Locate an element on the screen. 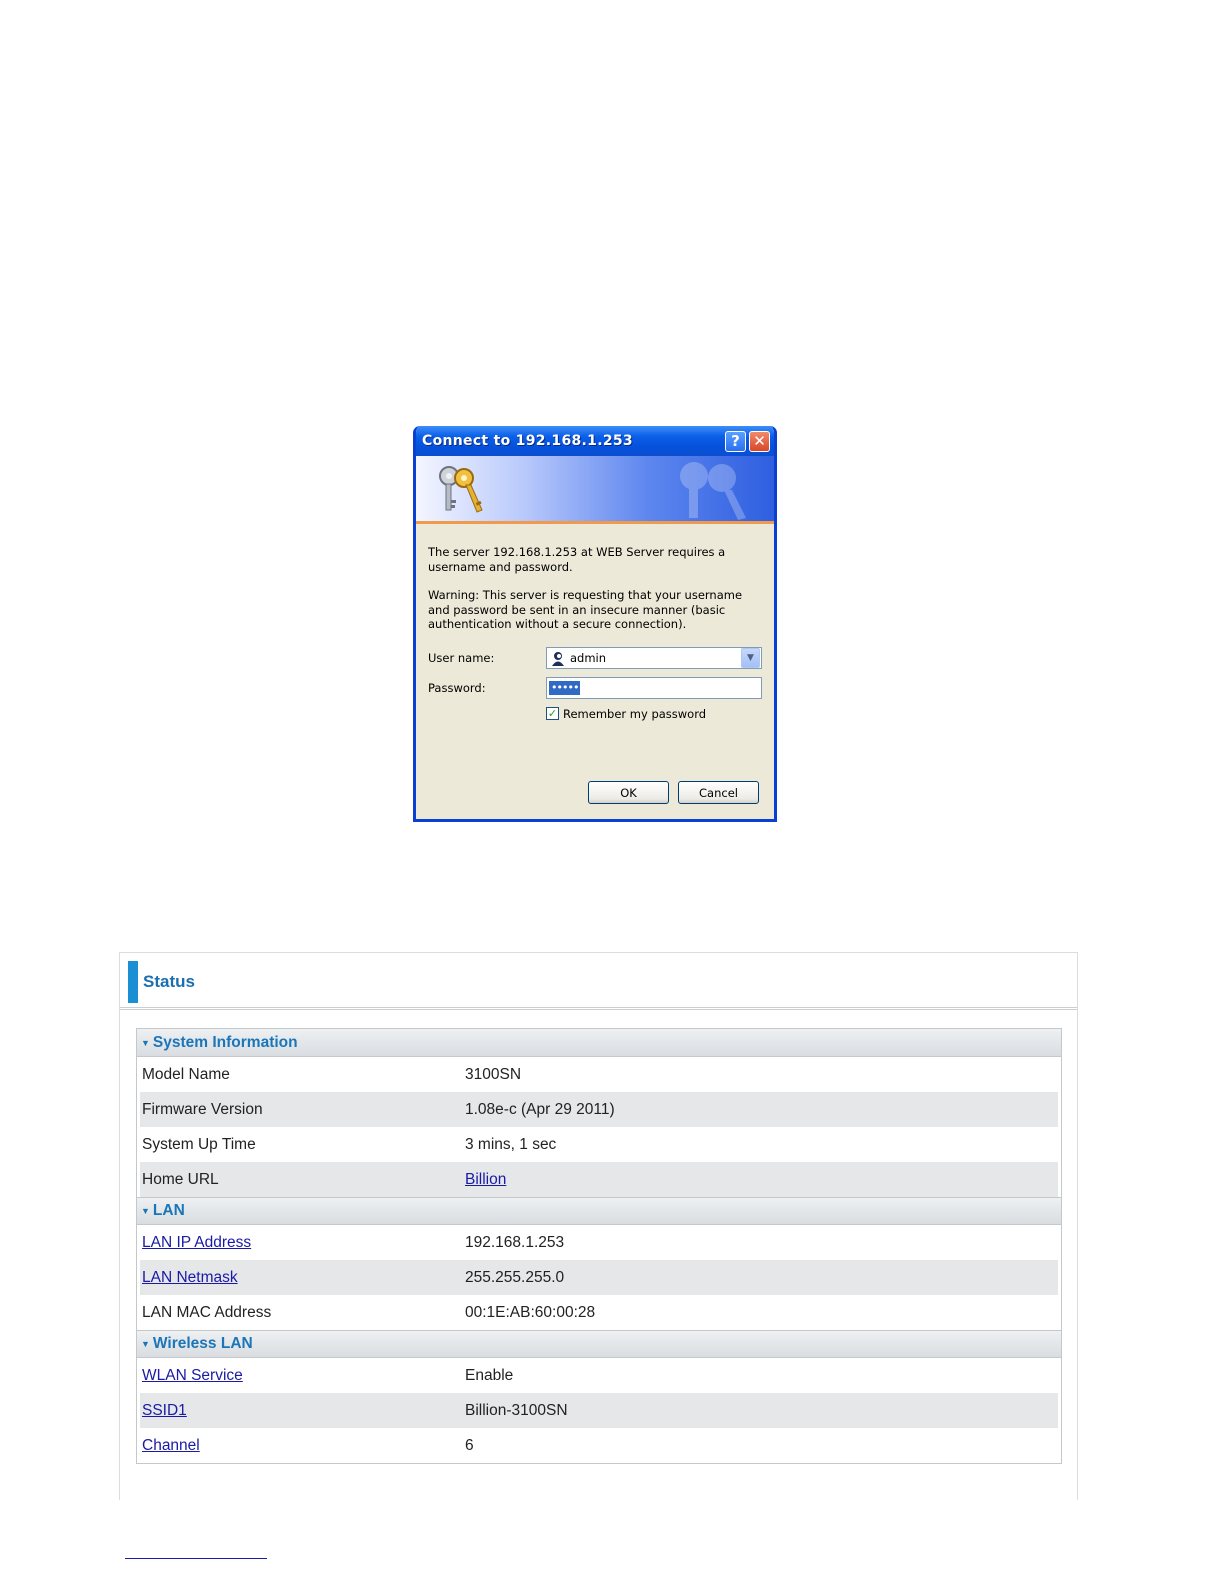 This screenshot has height=1584, width=1224. password-label: Password: is located at coordinates (457, 687).